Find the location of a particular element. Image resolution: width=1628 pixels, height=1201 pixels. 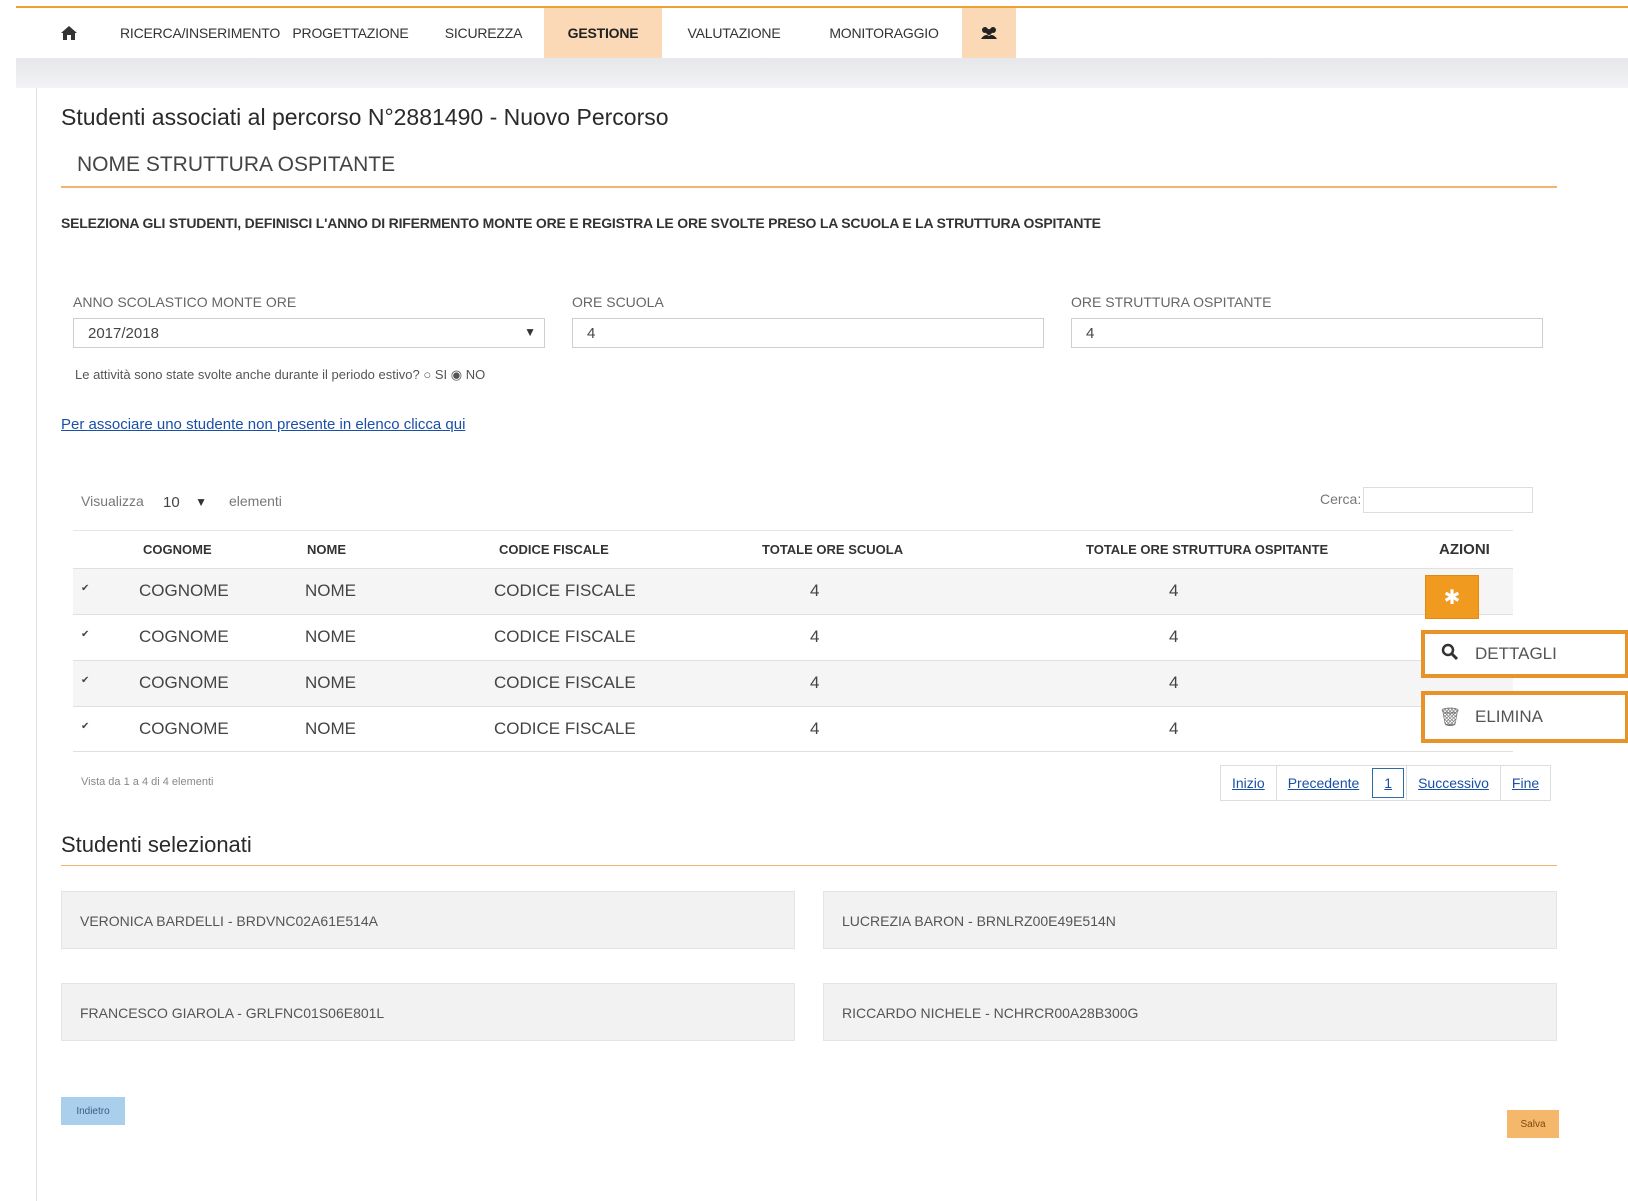

radio-no-label: NO is located at coordinates (475, 374).